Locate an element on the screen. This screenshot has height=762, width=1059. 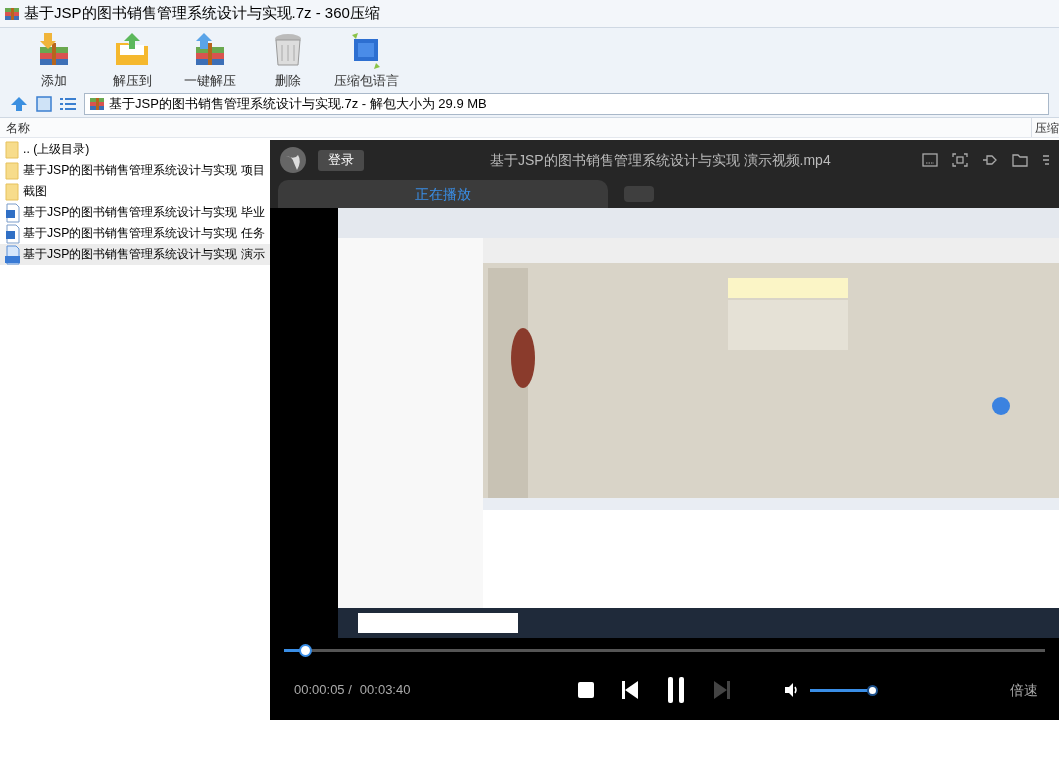
seek-thumb is located at coordinates (305, 650).